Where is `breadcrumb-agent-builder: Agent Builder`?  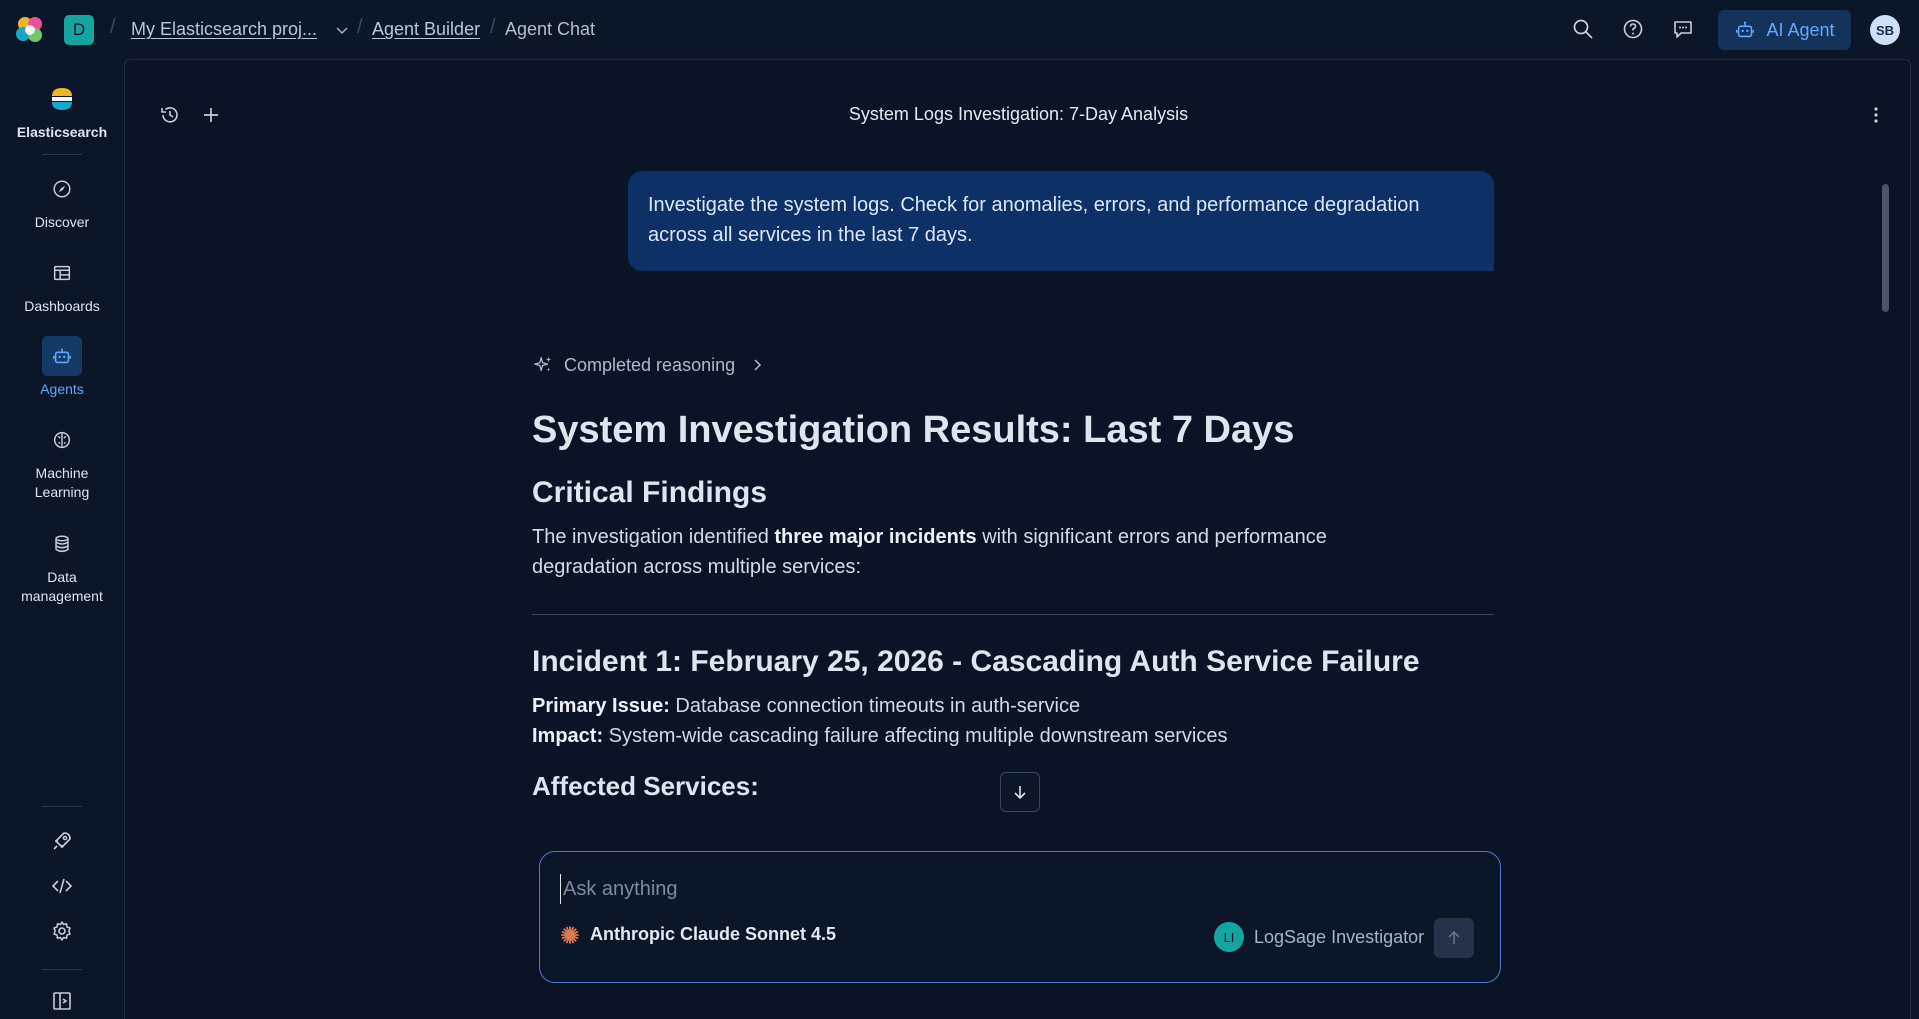
breadcrumb-agent-builder: Agent Builder is located at coordinates (426, 29).